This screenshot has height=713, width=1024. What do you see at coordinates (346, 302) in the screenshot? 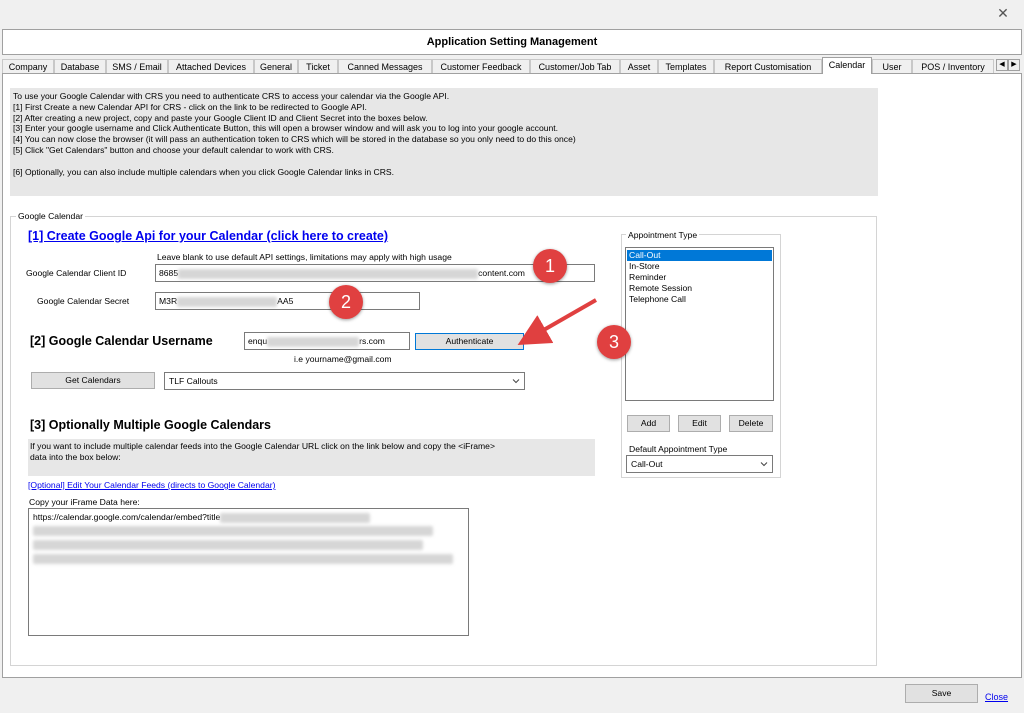
I see `annotation-badge-2: 2` at bounding box center [346, 302].